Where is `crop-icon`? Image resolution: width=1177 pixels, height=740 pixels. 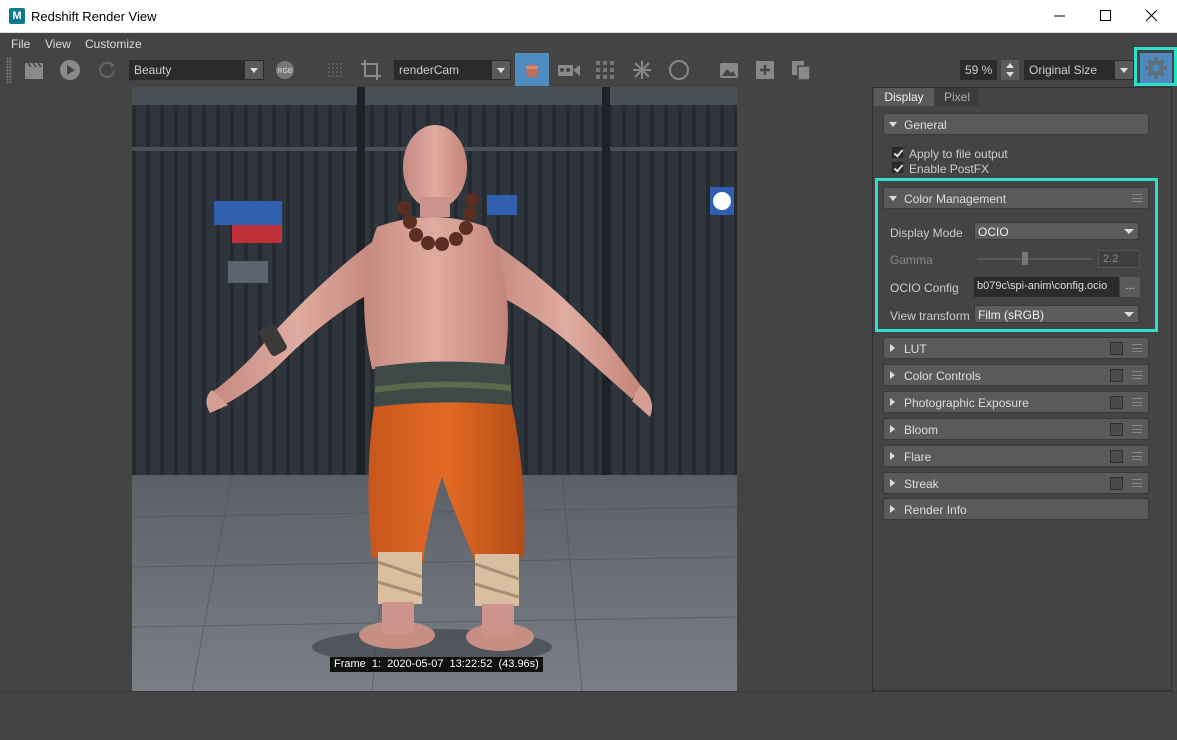
crop-icon is located at coordinates (371, 70).